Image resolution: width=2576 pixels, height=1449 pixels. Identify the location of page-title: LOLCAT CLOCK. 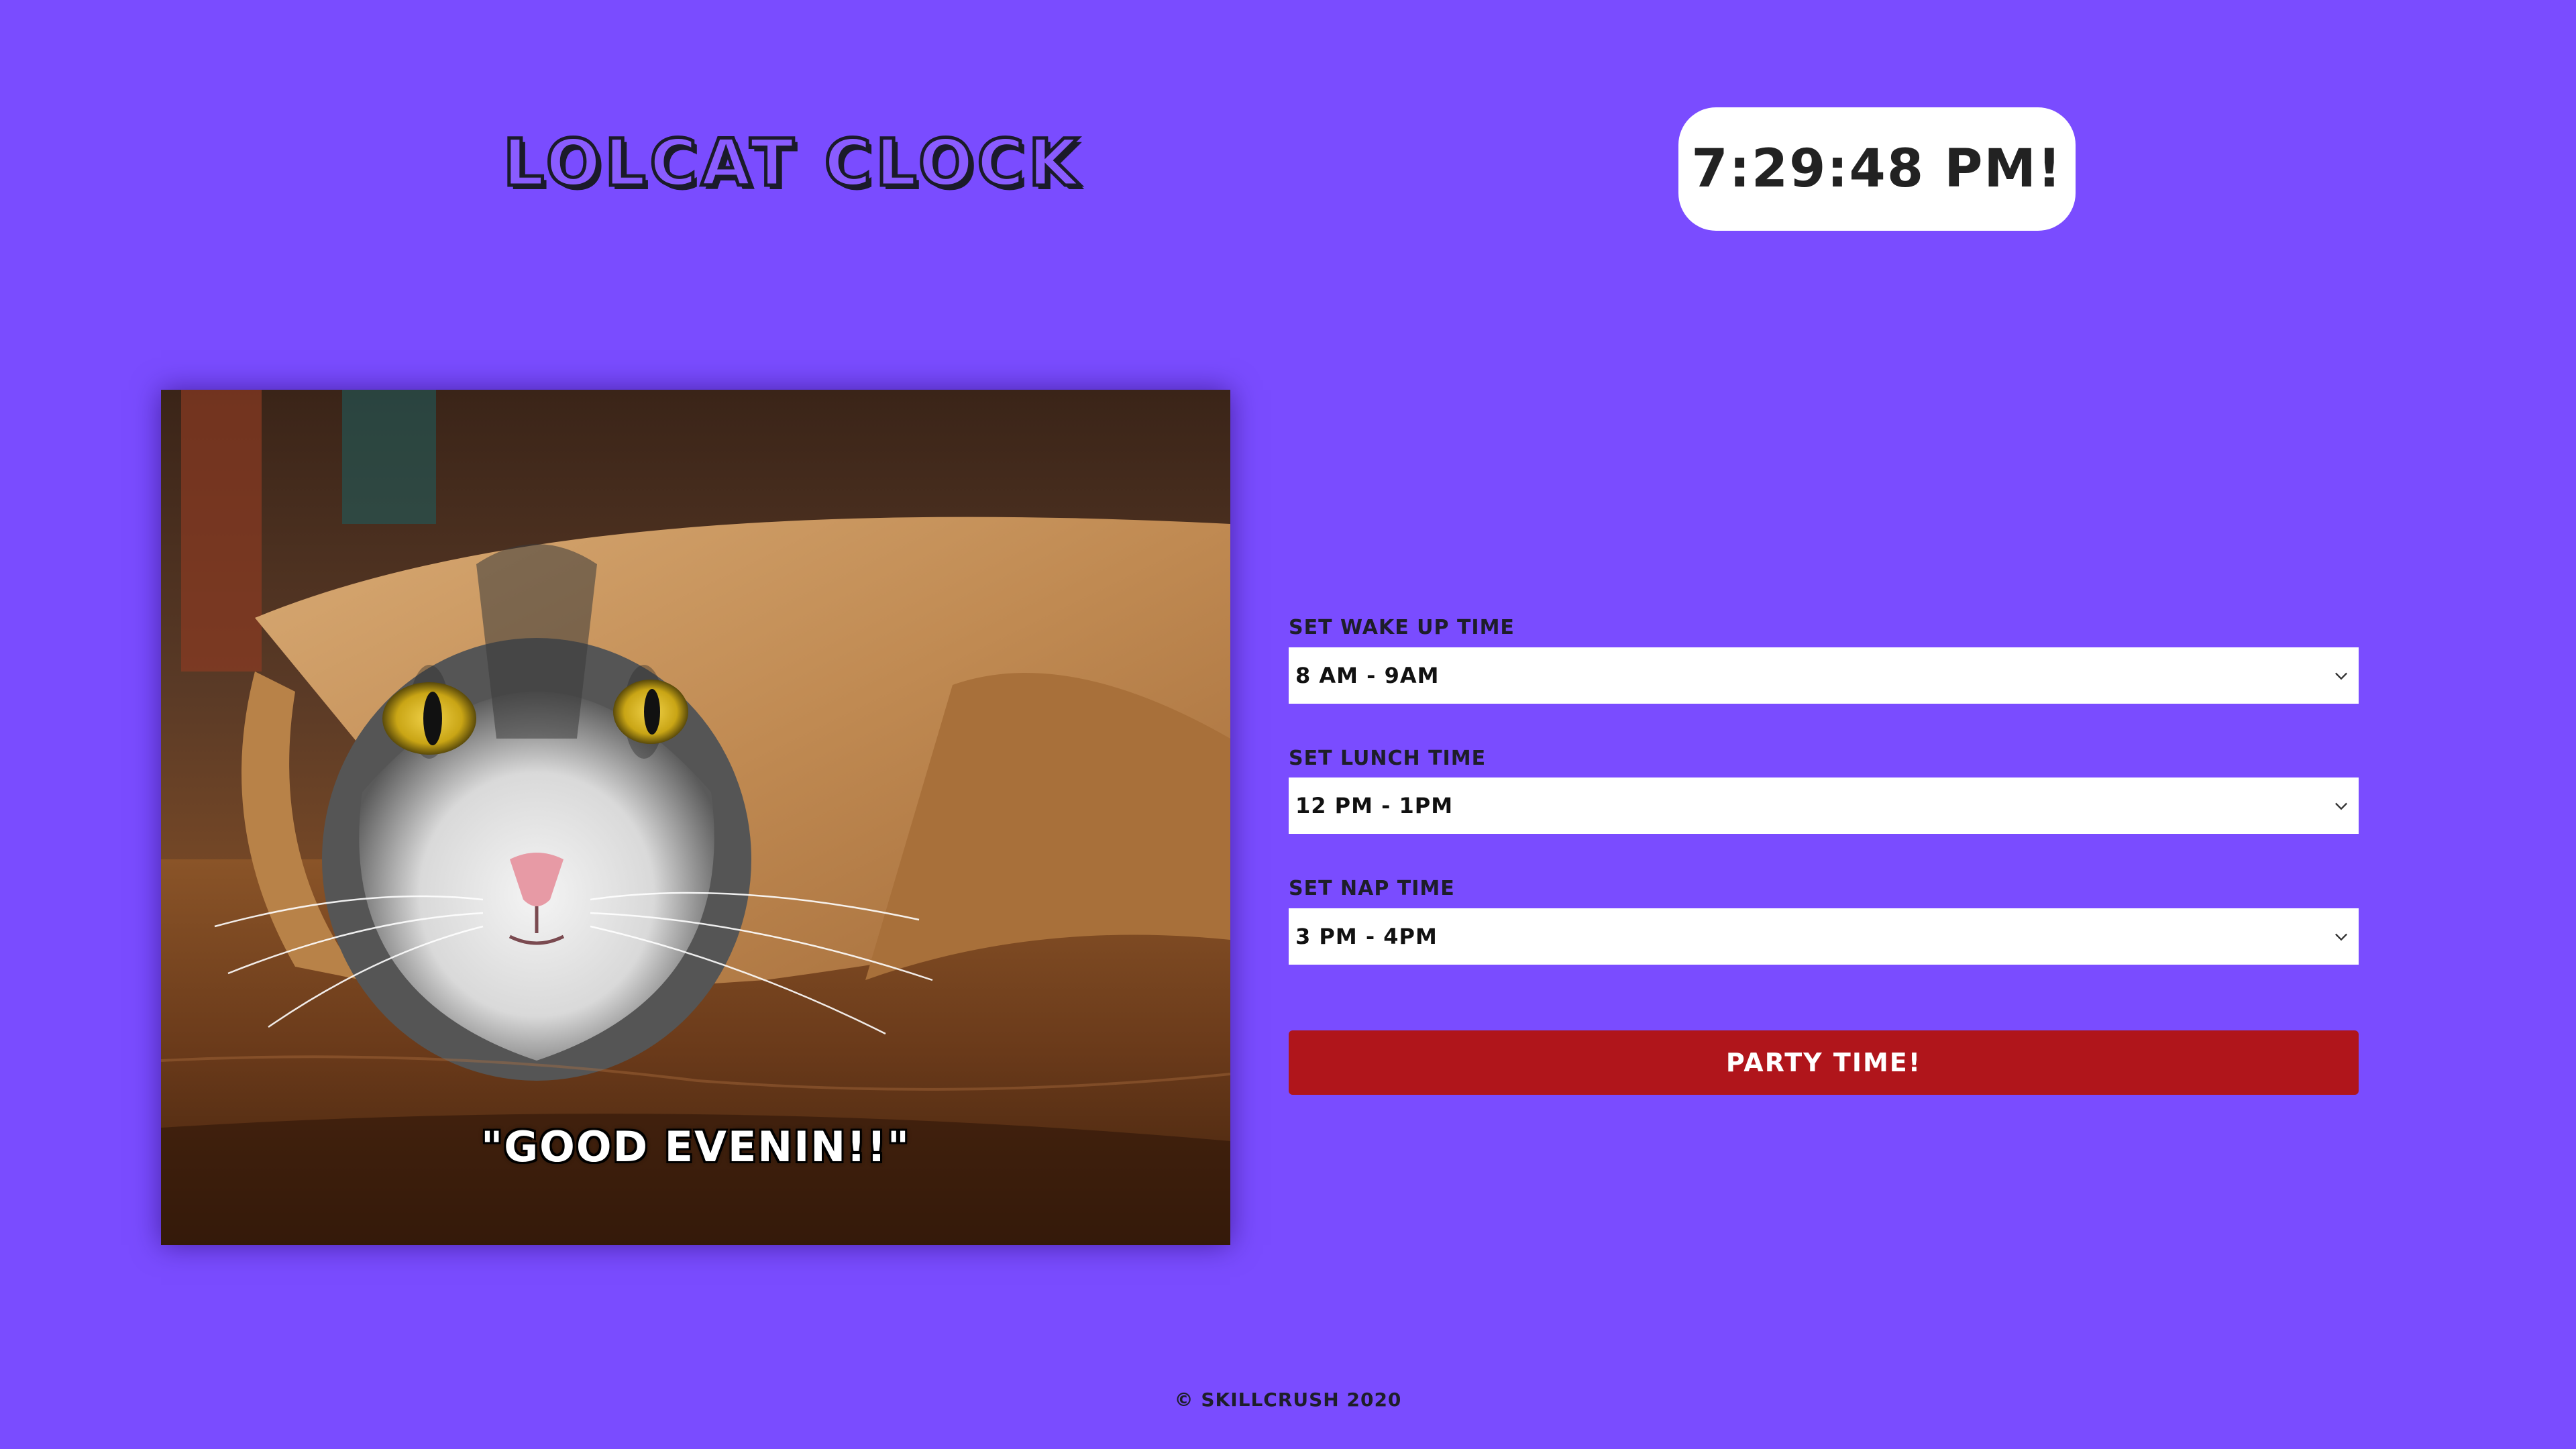
(792, 163).